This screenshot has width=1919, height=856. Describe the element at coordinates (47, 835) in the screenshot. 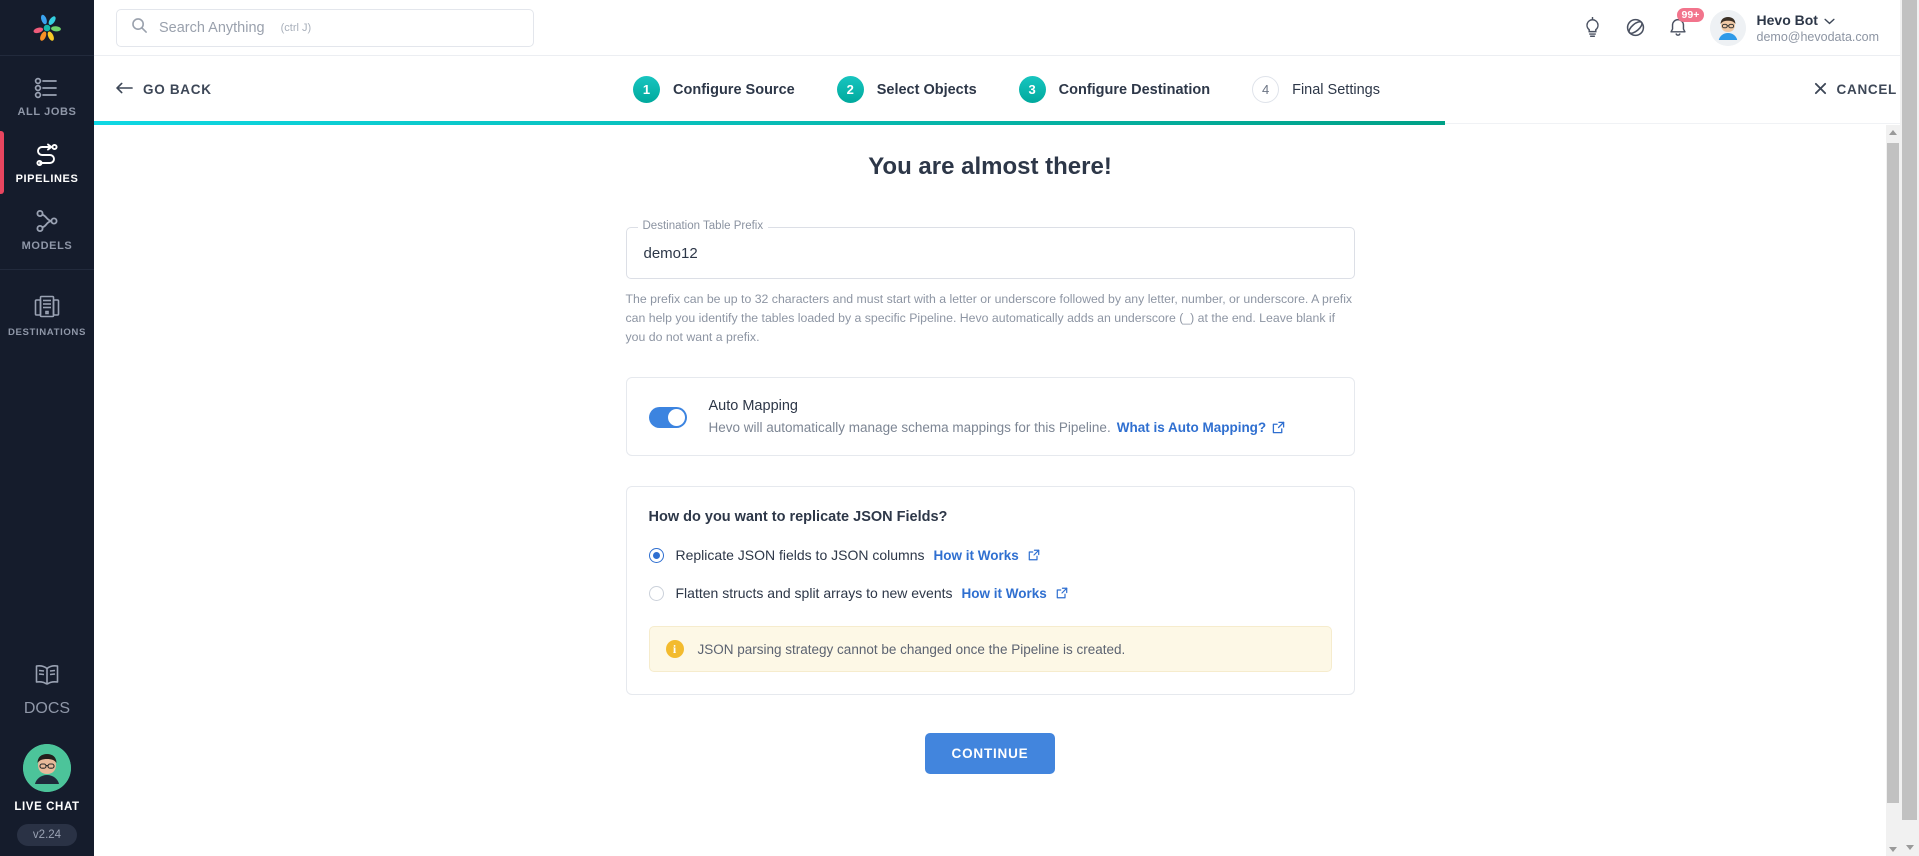

I see `version-badge: v2.24` at that location.